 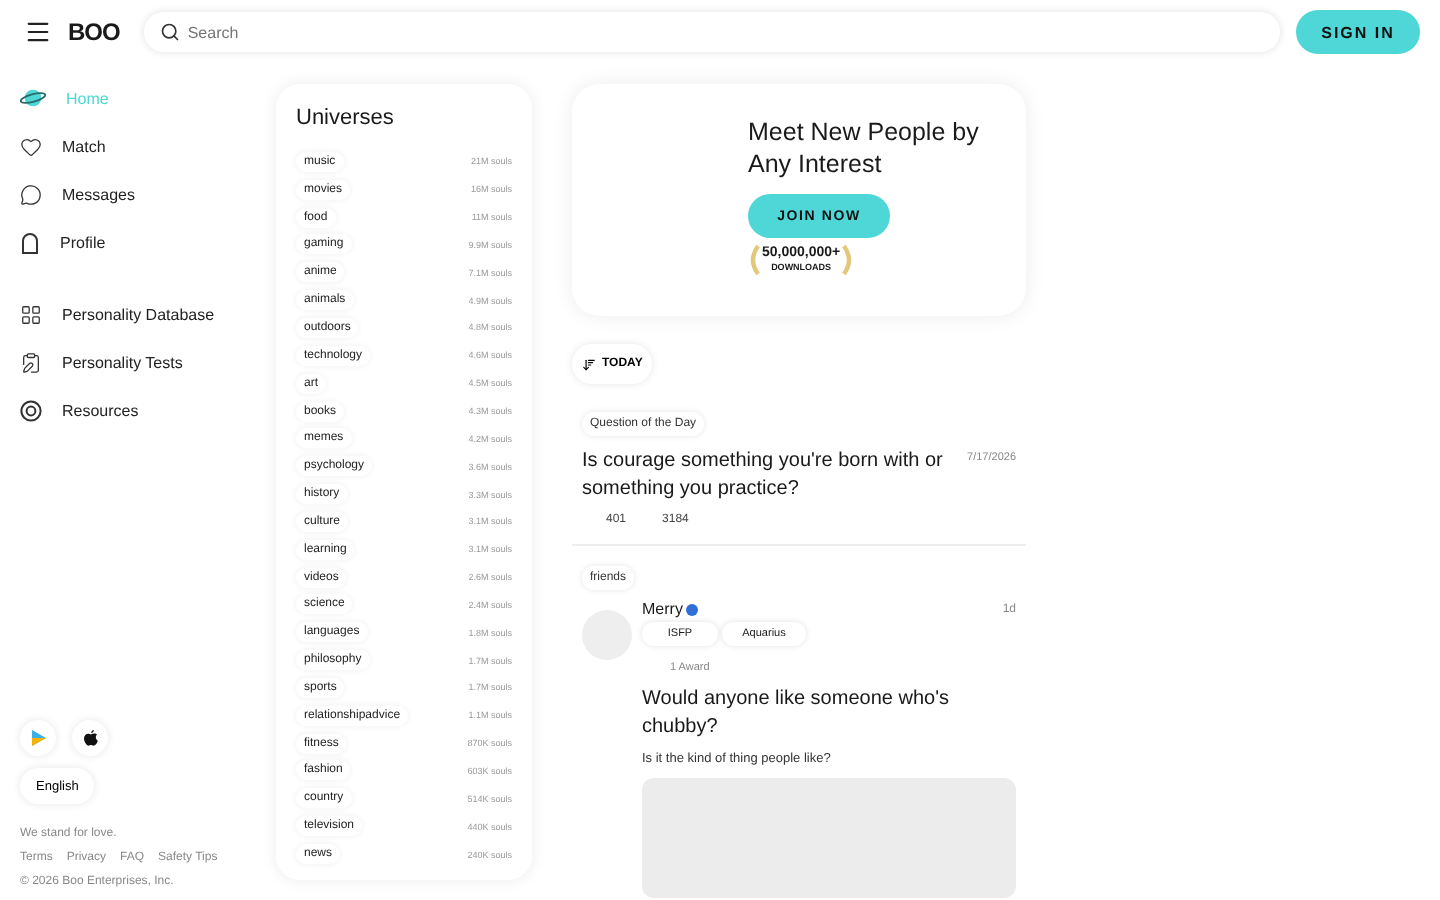 I want to click on nav-link: Profile, so click(x=148, y=242).